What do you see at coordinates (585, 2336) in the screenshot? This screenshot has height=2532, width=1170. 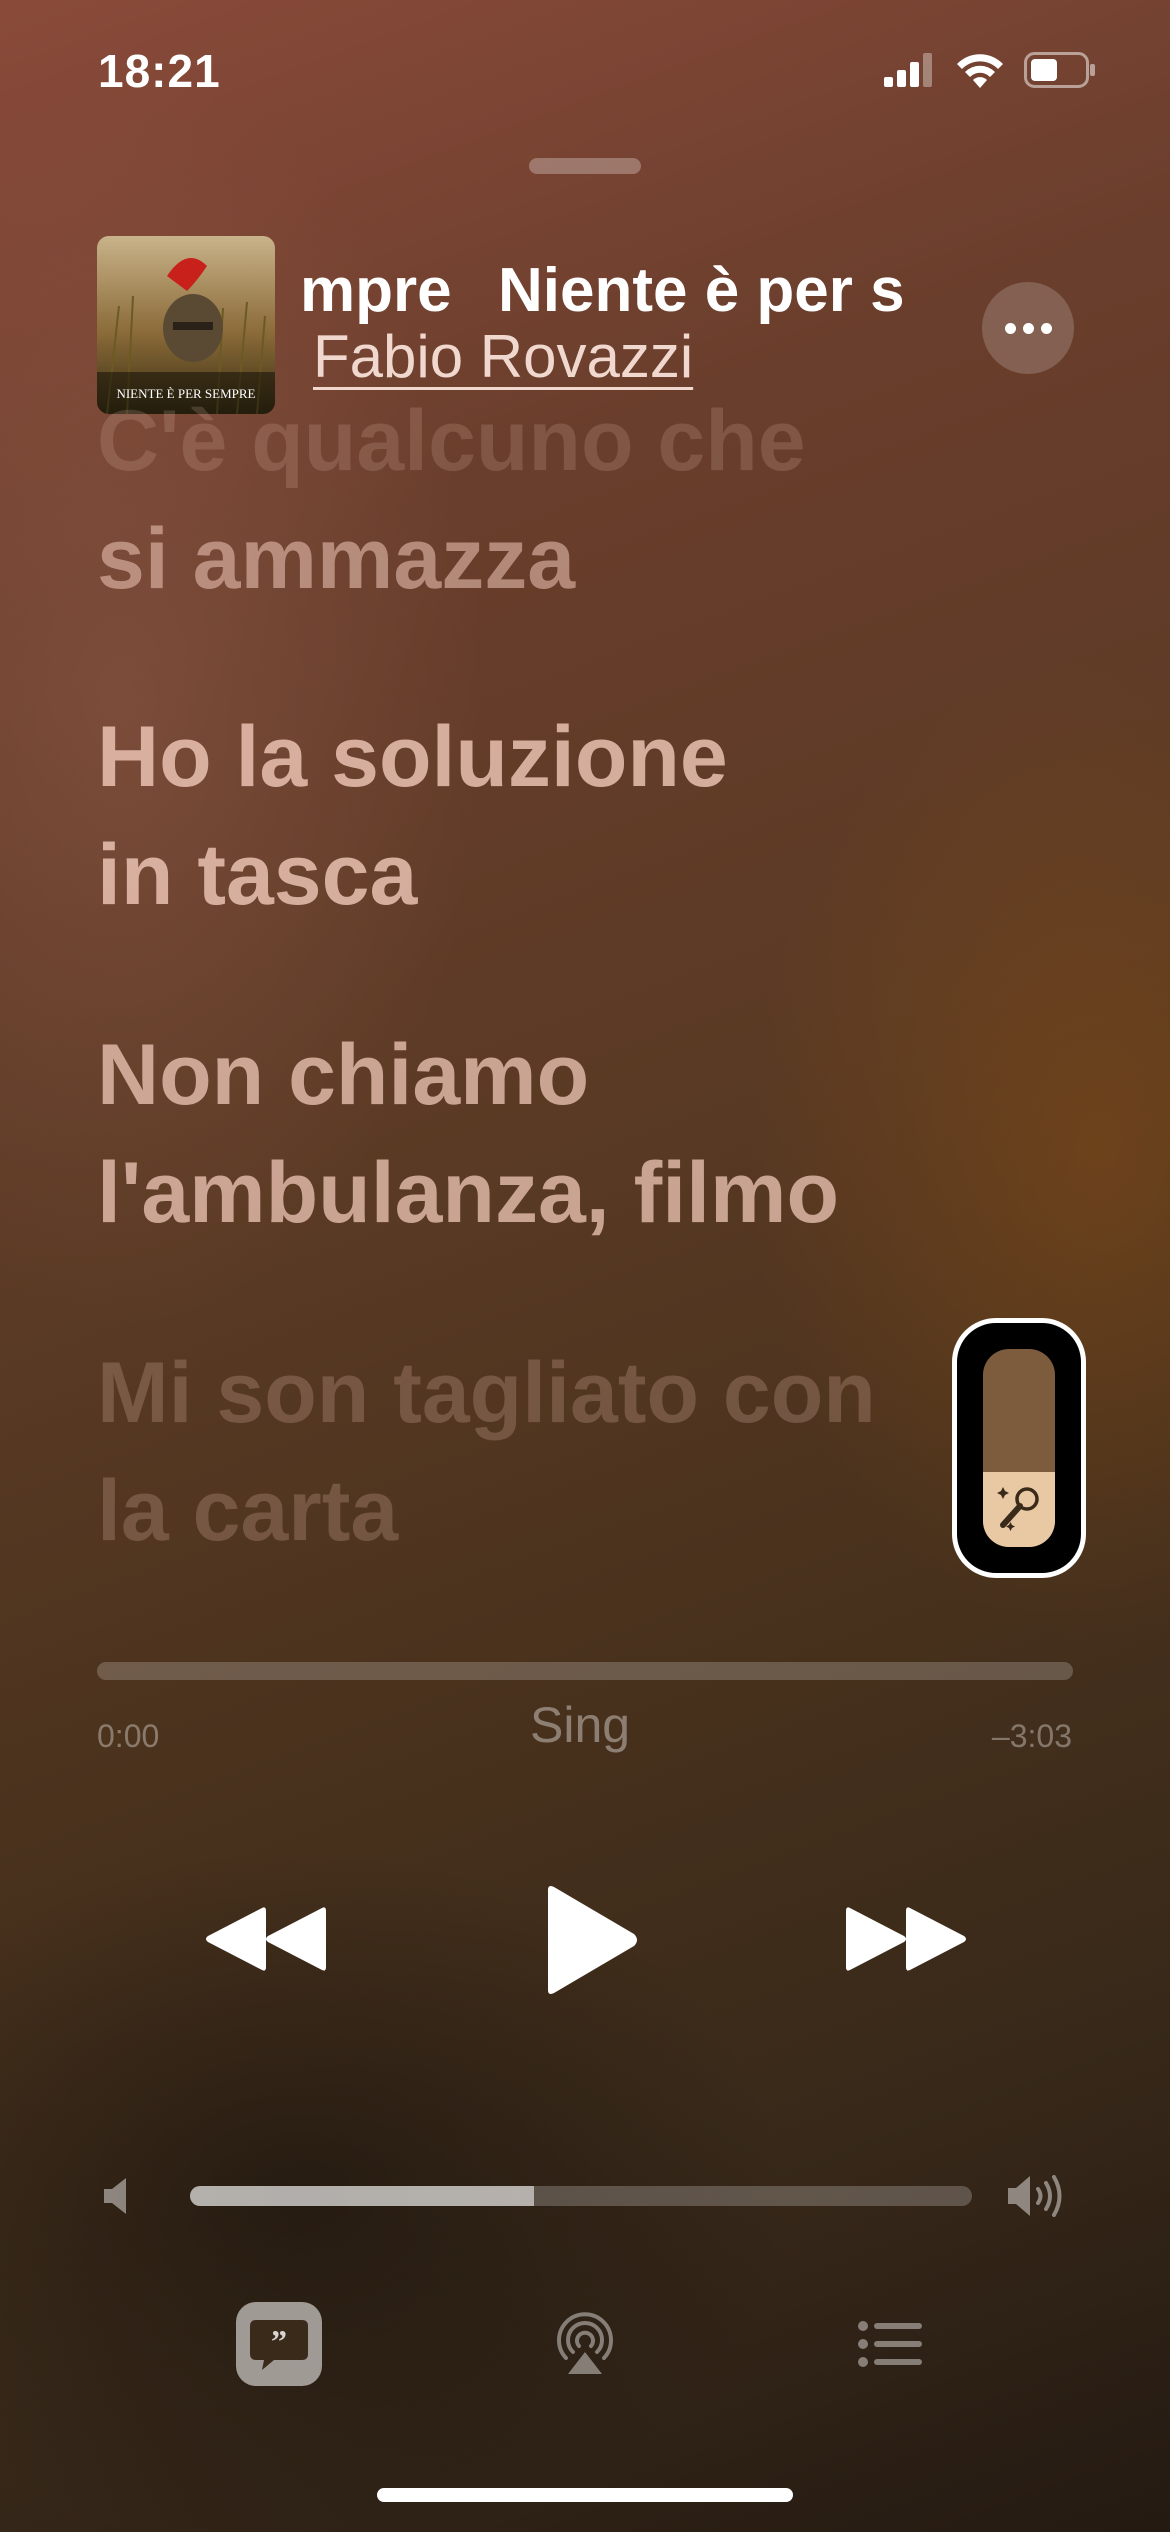 I see `airplay-icon` at bounding box center [585, 2336].